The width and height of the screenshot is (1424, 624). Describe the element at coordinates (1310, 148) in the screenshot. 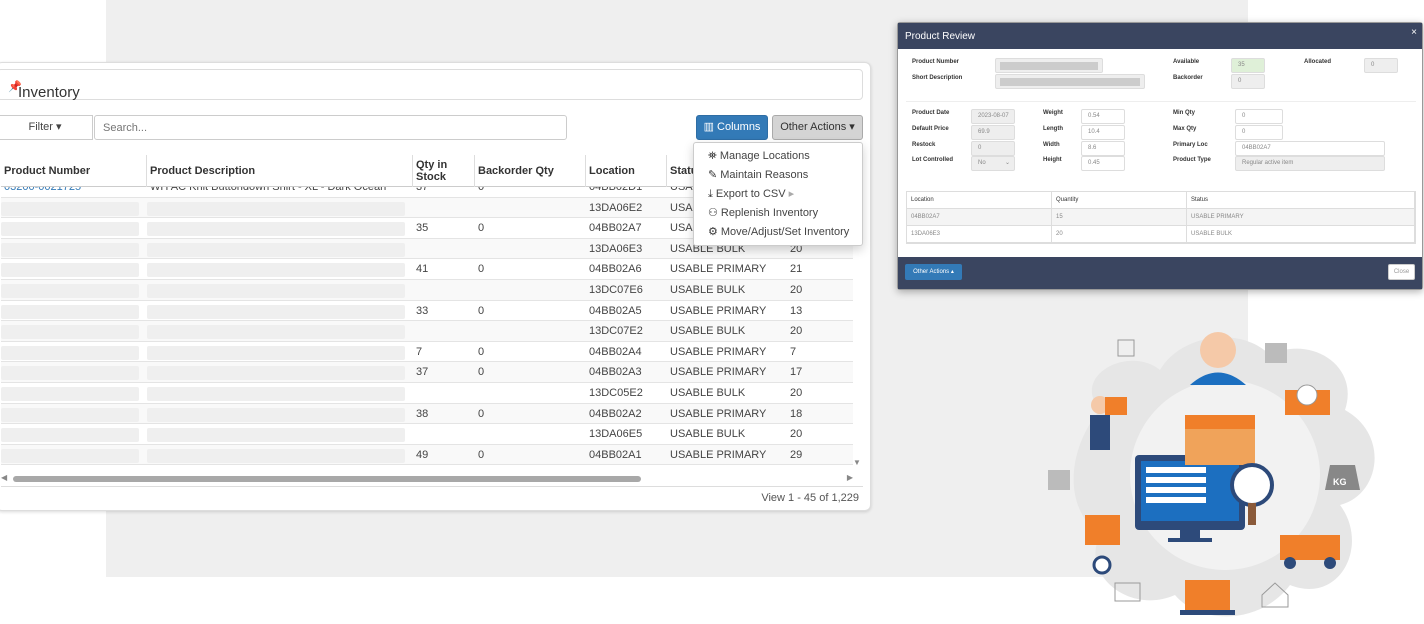

I see `primary-loc-field: 04BB02A7` at that location.